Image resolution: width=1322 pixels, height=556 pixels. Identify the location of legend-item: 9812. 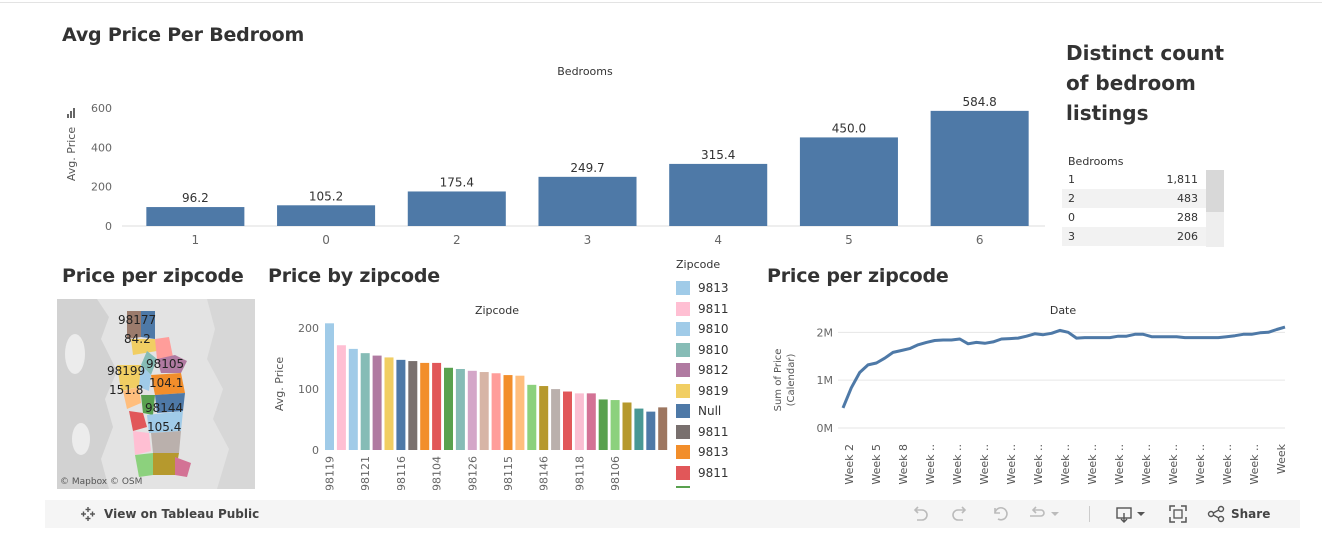
(706, 370).